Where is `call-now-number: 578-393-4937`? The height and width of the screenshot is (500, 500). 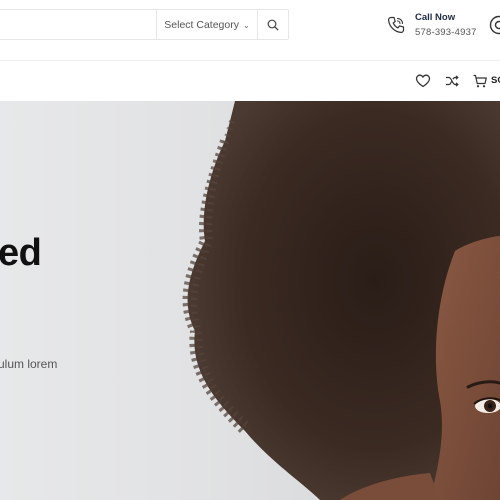 call-now-number: 578-393-4937 is located at coordinates (446, 32).